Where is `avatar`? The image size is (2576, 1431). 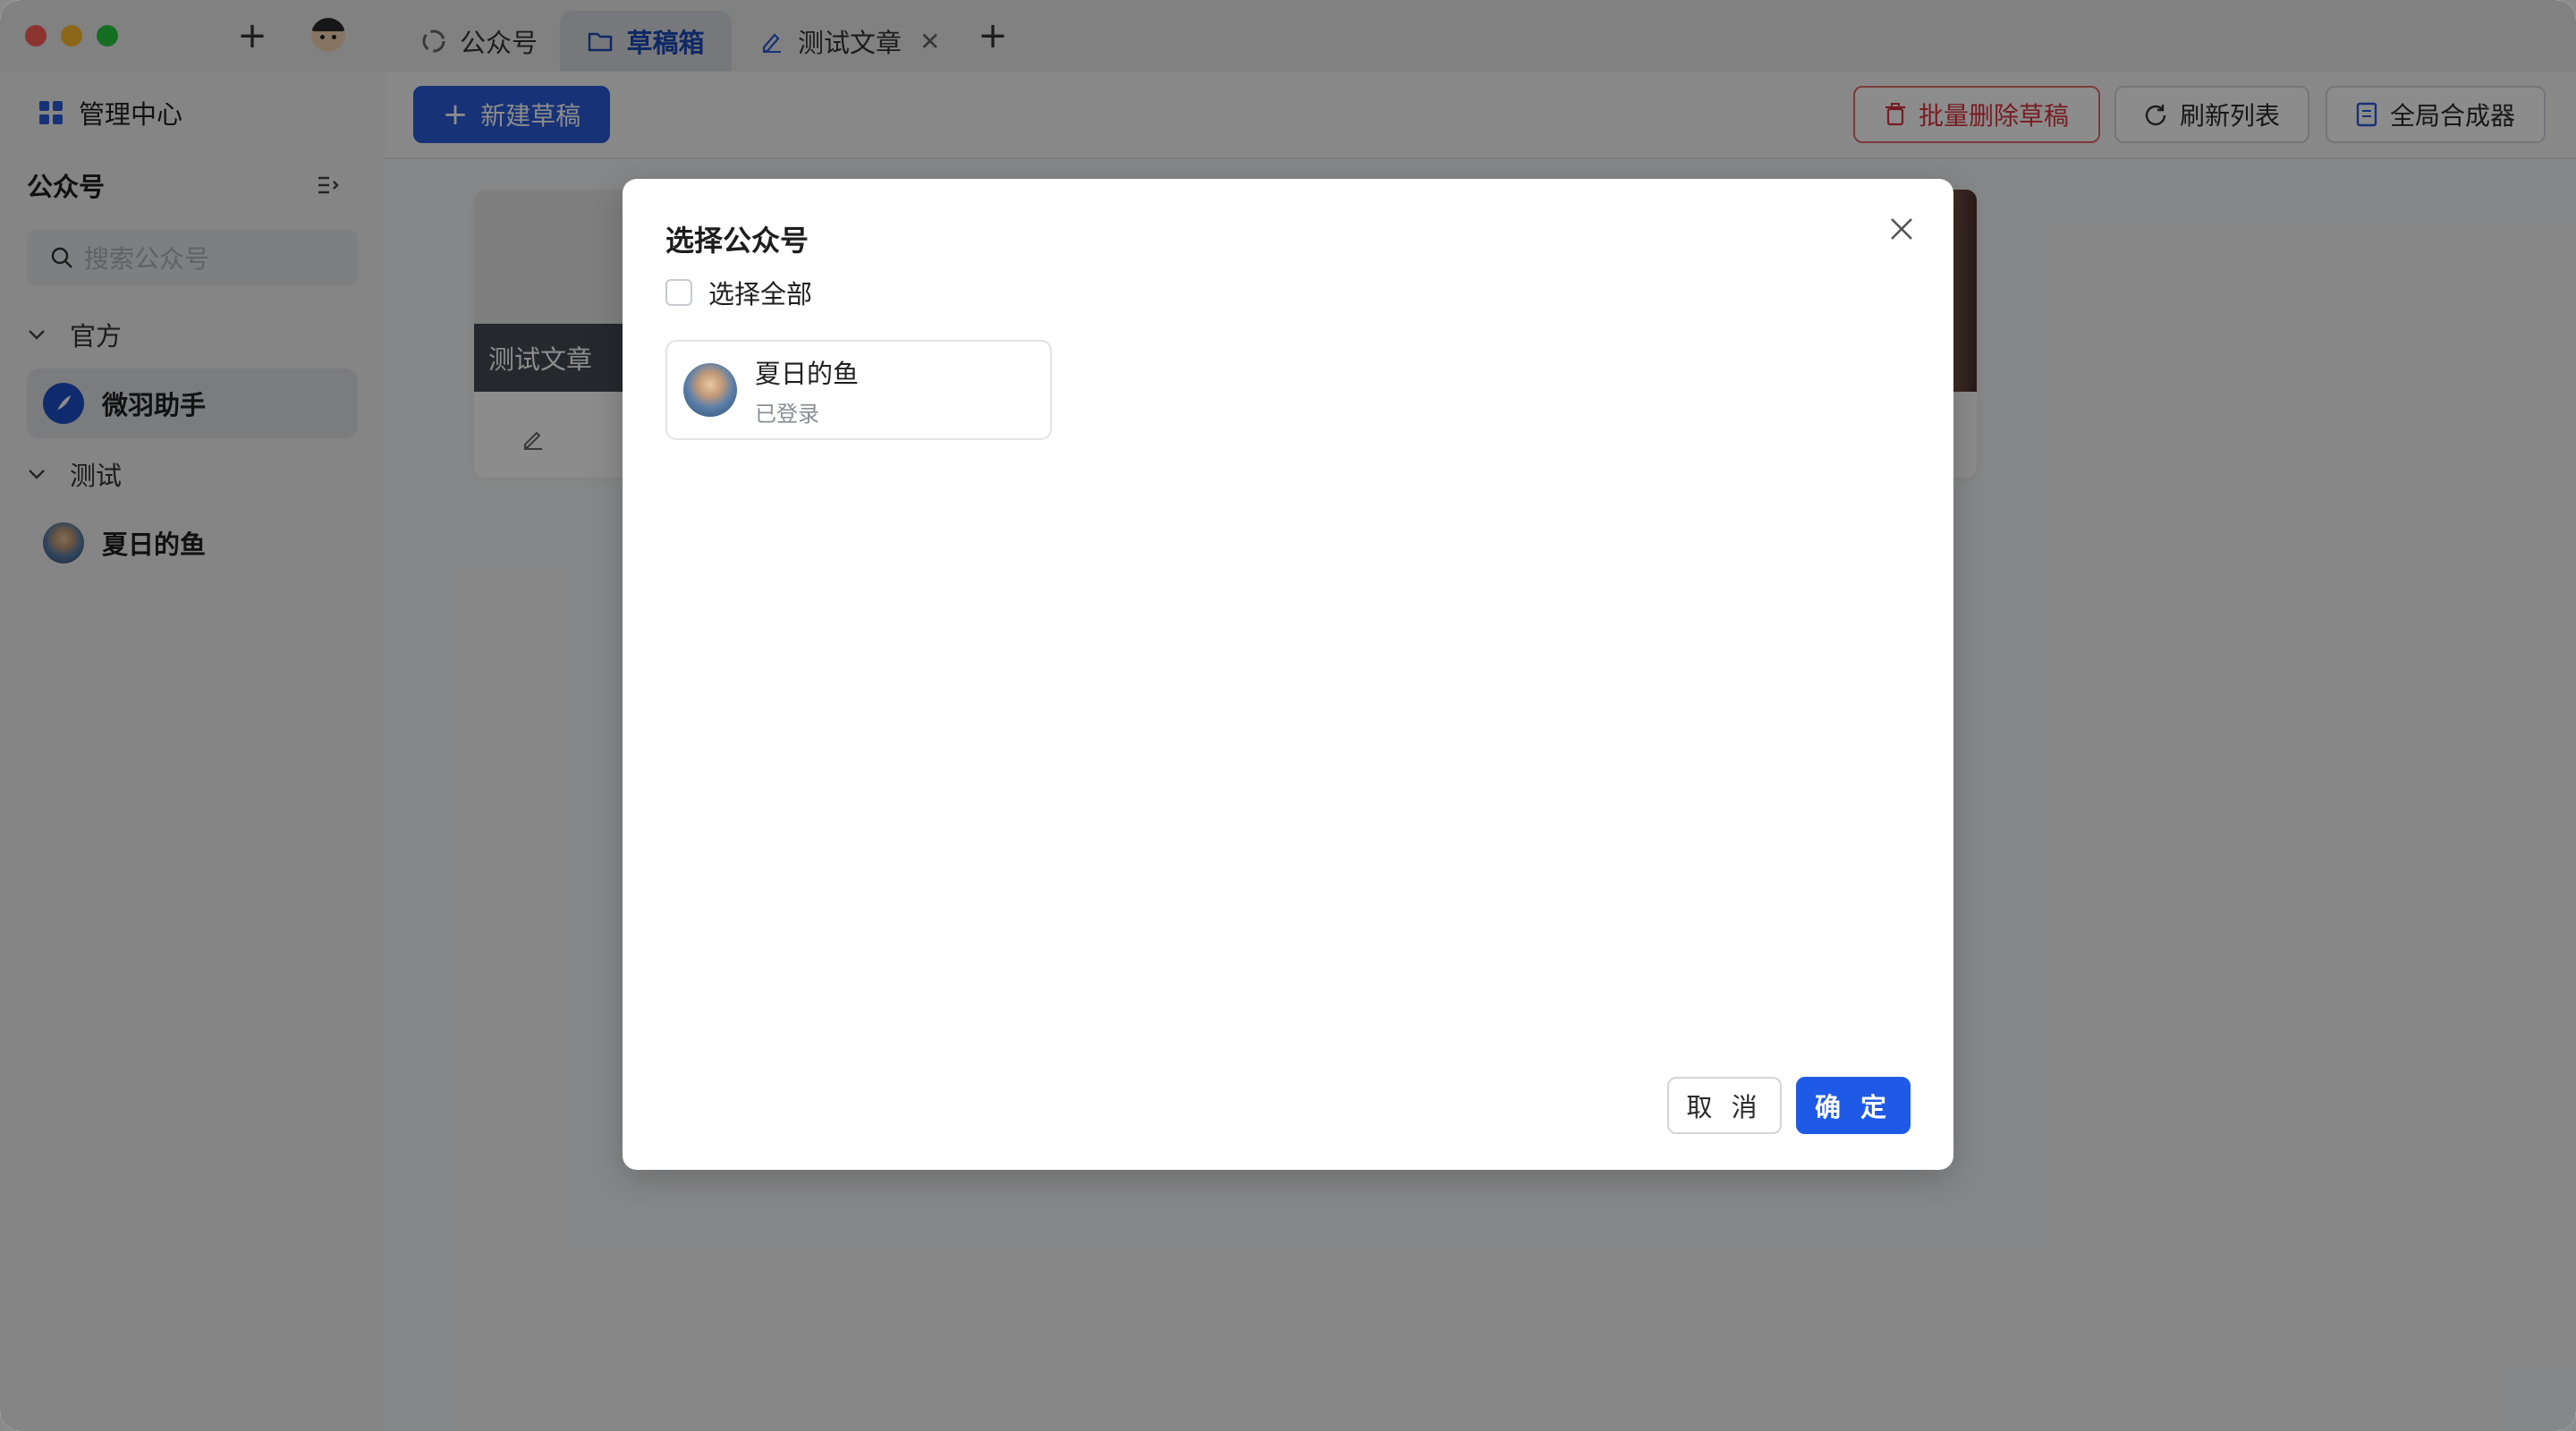
avatar is located at coordinates (710, 390).